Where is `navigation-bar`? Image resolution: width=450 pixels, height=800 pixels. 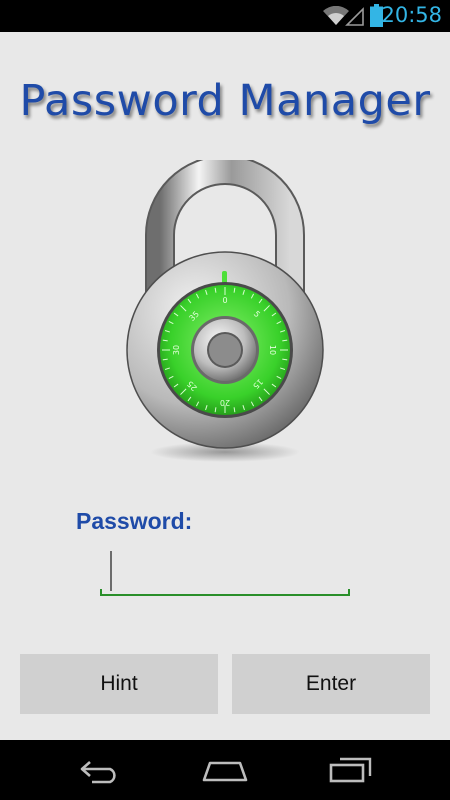
navigation-bar is located at coordinates (225, 770).